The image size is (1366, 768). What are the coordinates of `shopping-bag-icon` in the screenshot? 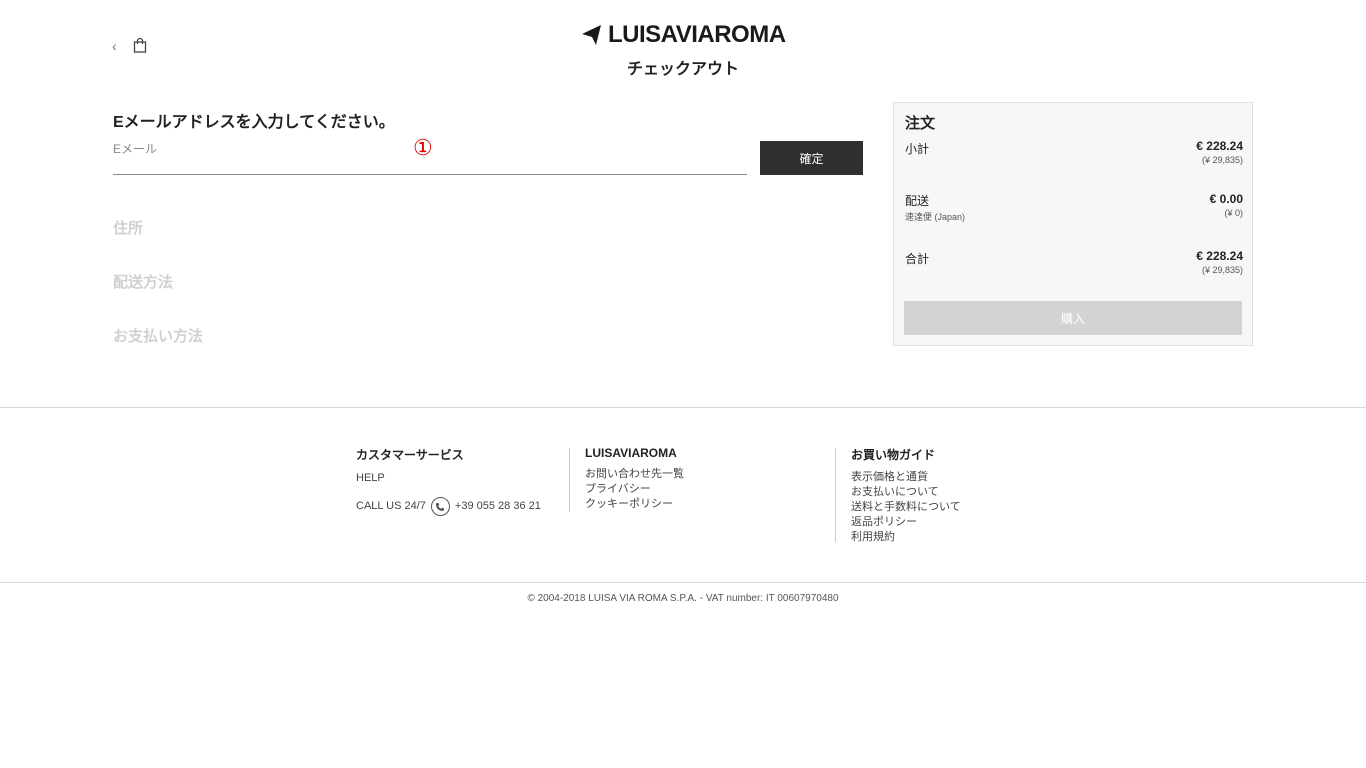 It's located at (140, 45).